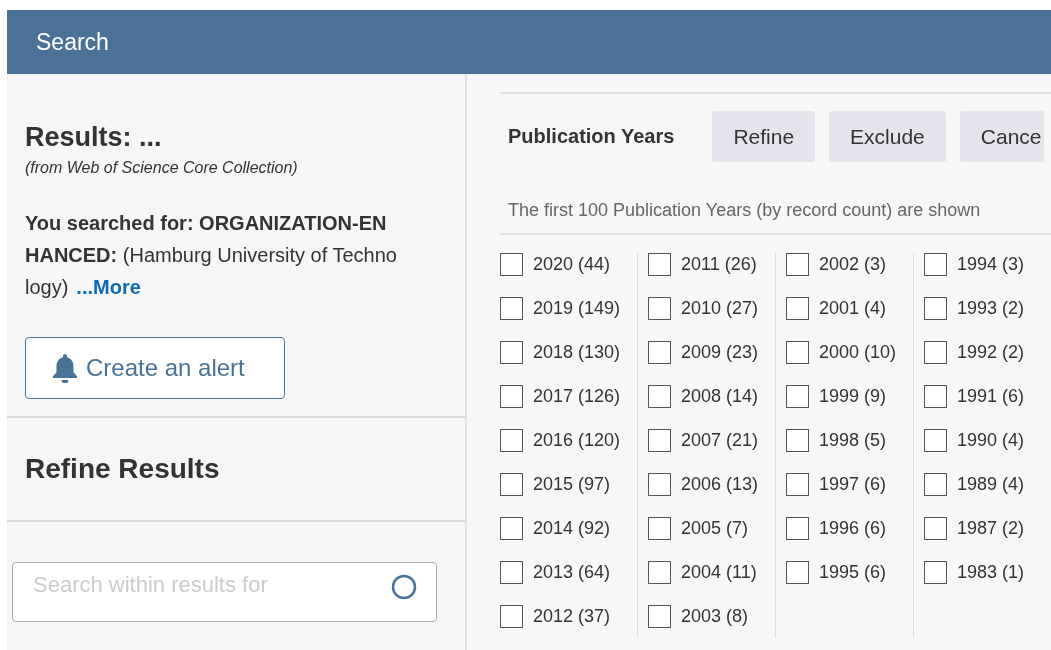  What do you see at coordinates (991, 352) in the screenshot?
I see `year-option-label: 1992 (2)` at bounding box center [991, 352].